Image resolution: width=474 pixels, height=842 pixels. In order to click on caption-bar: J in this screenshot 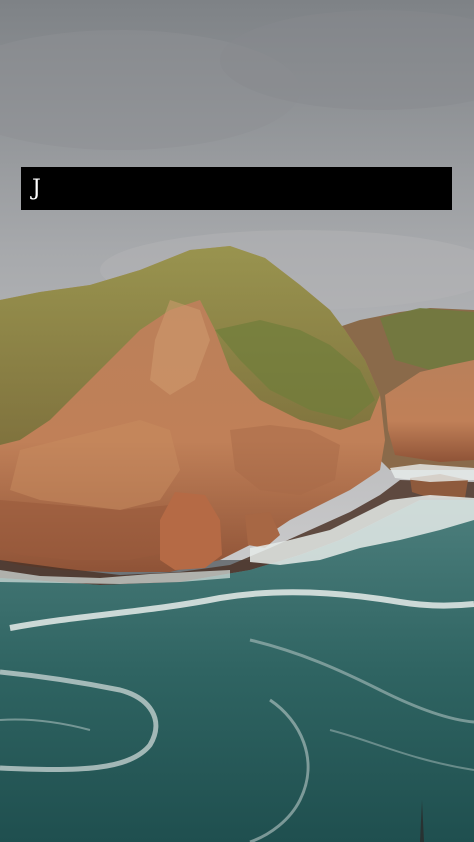, I will do `click(236, 188)`.